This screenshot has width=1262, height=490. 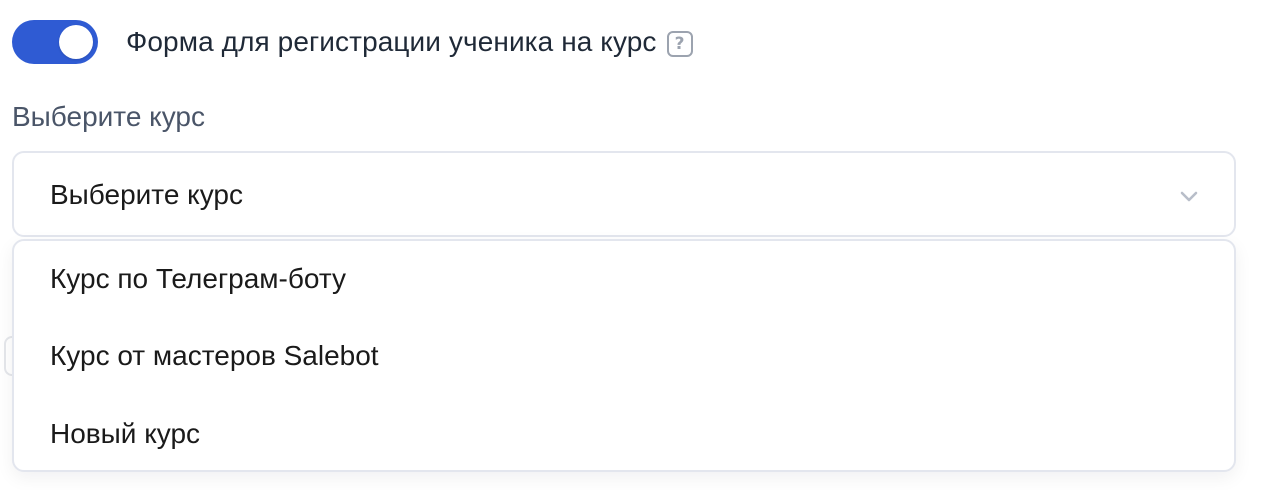 I want to click on course-select-label: Выберите курс, so click(x=108, y=116).